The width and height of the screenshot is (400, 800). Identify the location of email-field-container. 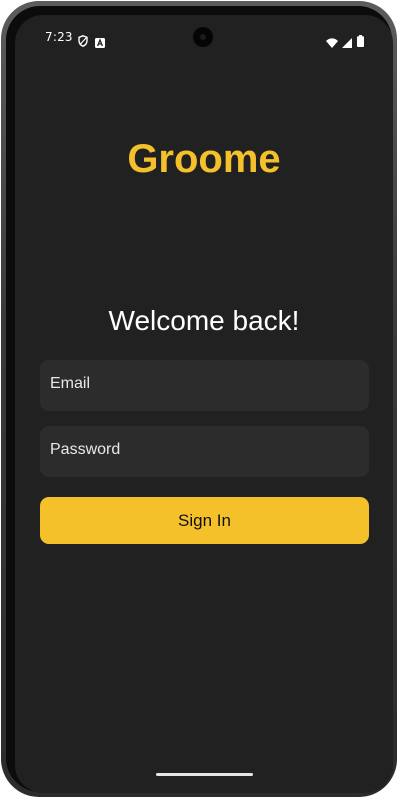
(204, 385).